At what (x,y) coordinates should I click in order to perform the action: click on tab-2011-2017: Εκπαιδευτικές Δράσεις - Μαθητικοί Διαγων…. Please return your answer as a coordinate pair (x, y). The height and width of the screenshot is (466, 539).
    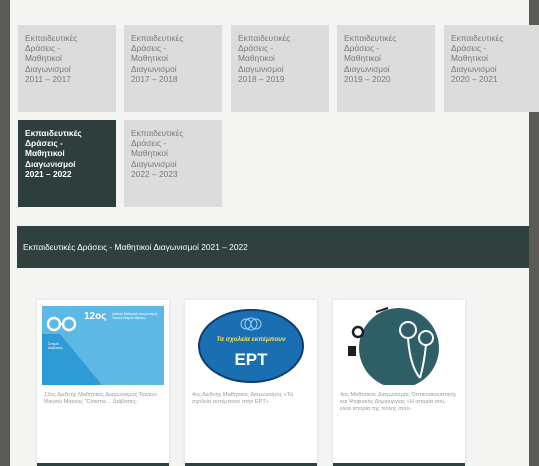
    Looking at the image, I should click on (67, 68).